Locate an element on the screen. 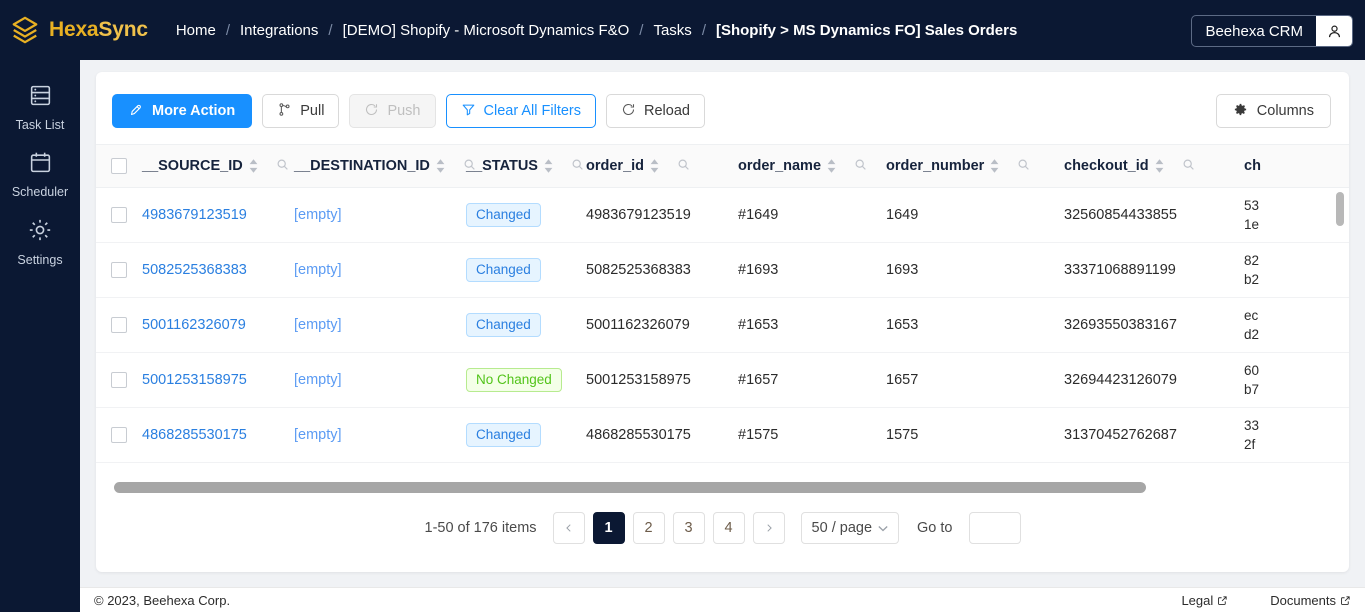  row-select-cell is located at coordinates (119, 270).